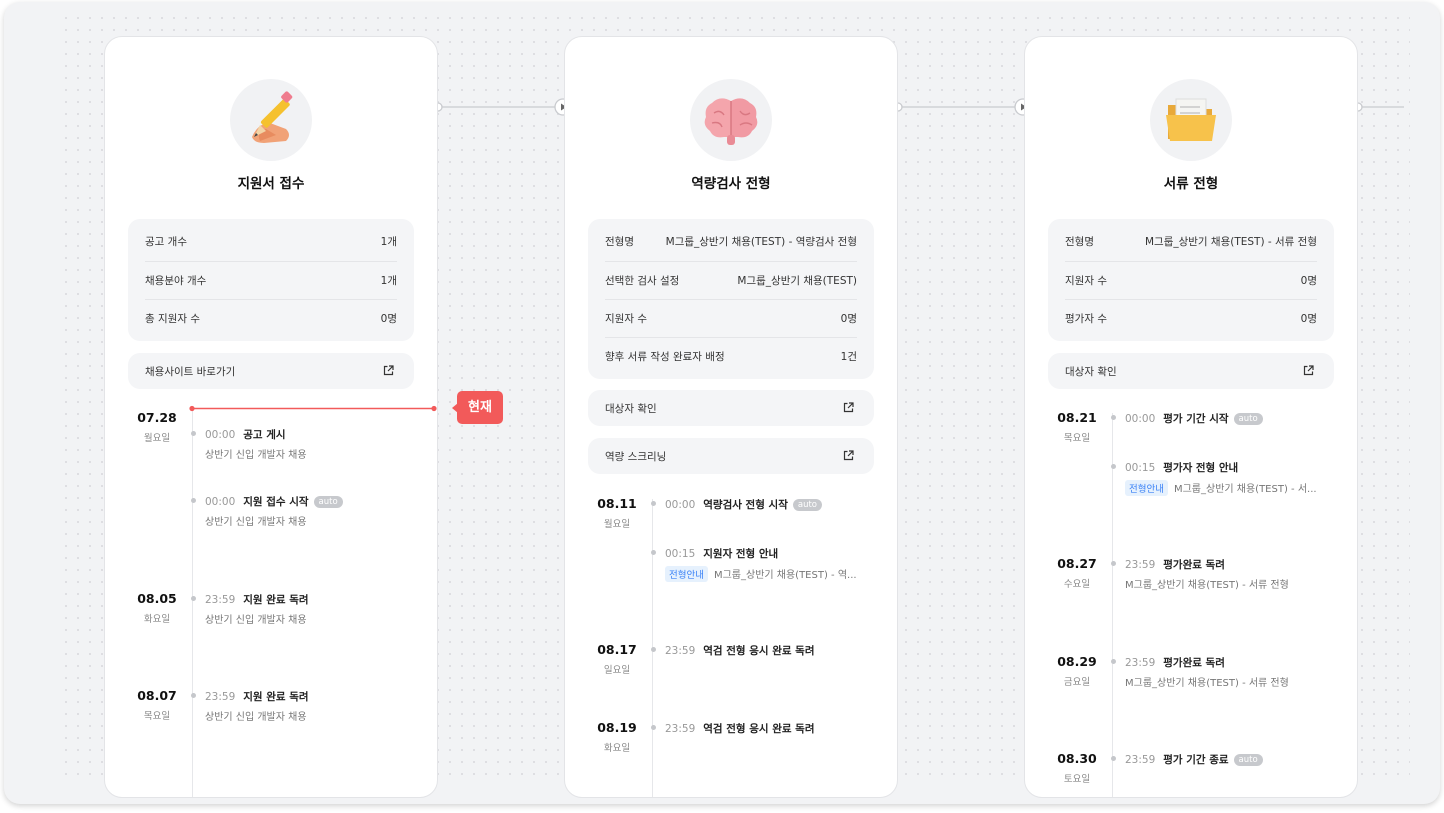  I want to click on date-label: 07.28, so click(157, 417).